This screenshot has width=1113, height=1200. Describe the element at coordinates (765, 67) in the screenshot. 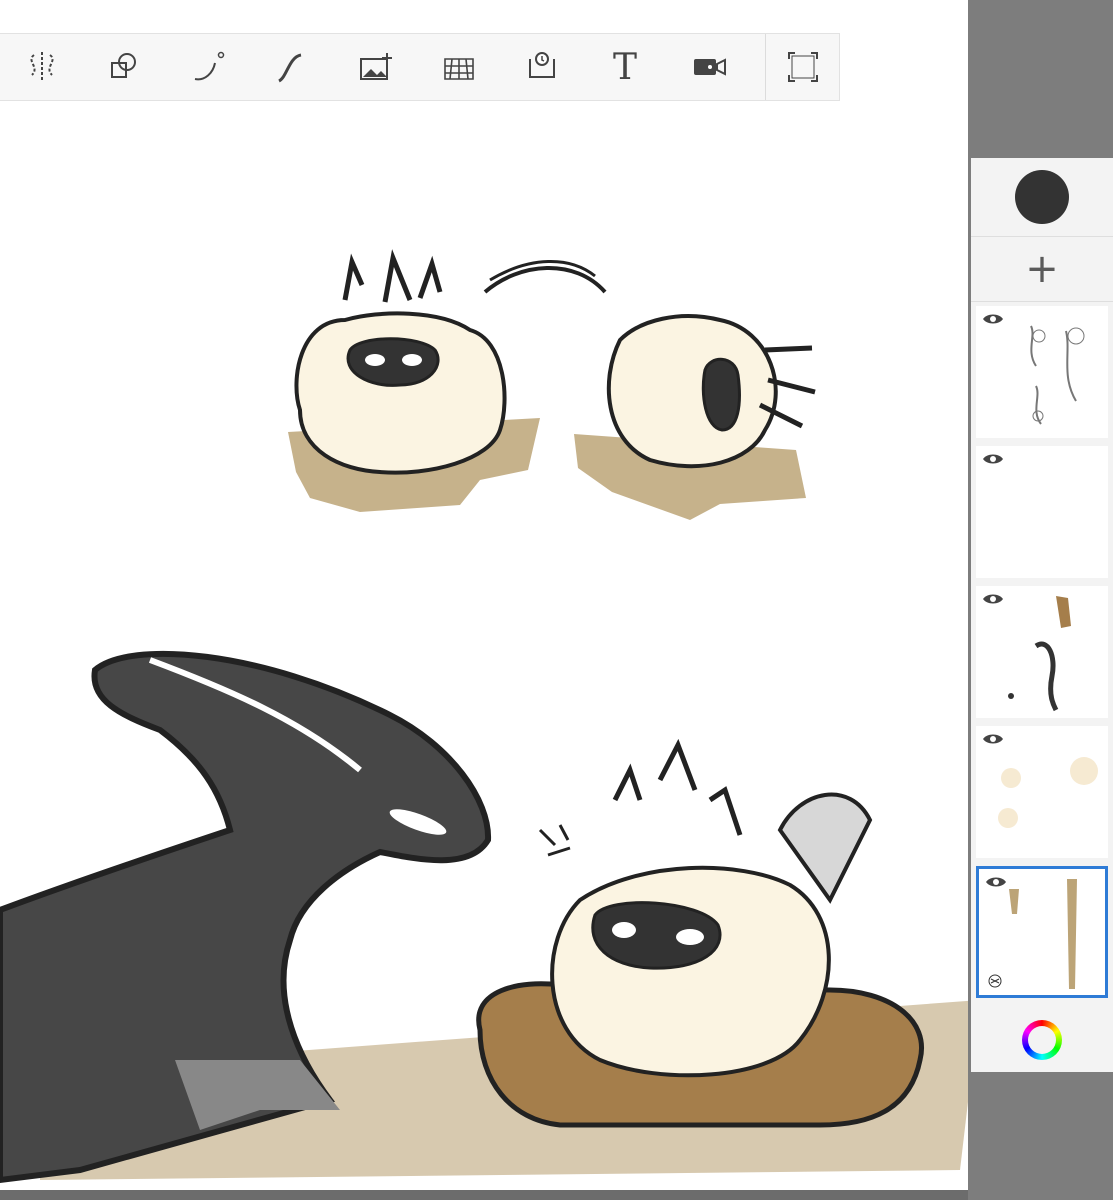

I see `toolbar-divider` at that location.